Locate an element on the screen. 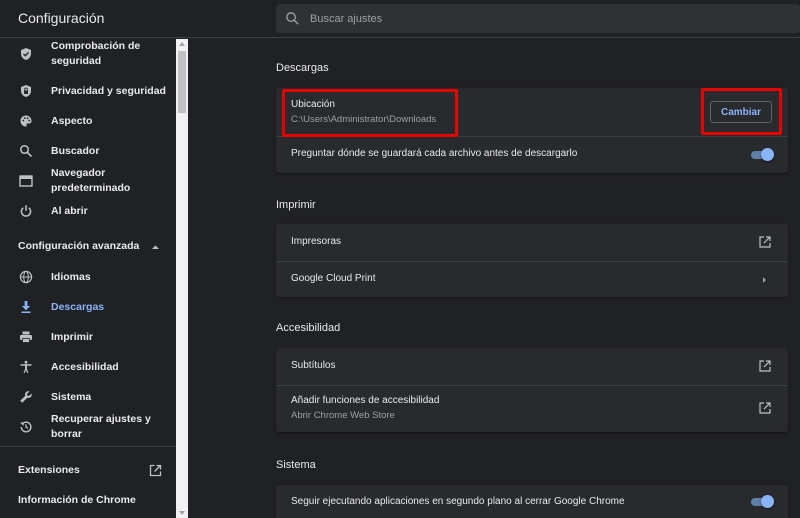 The image size is (800, 518). scrollbar-thumb is located at coordinates (182, 82).